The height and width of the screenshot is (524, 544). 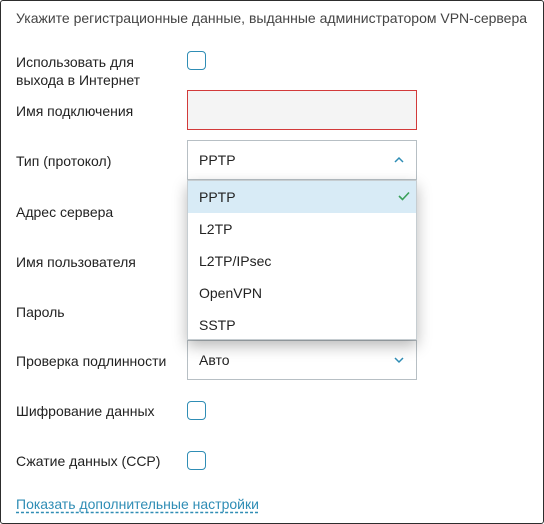 What do you see at coordinates (65, 212) in the screenshot?
I see `server-address-label: Адрес сервера` at bounding box center [65, 212].